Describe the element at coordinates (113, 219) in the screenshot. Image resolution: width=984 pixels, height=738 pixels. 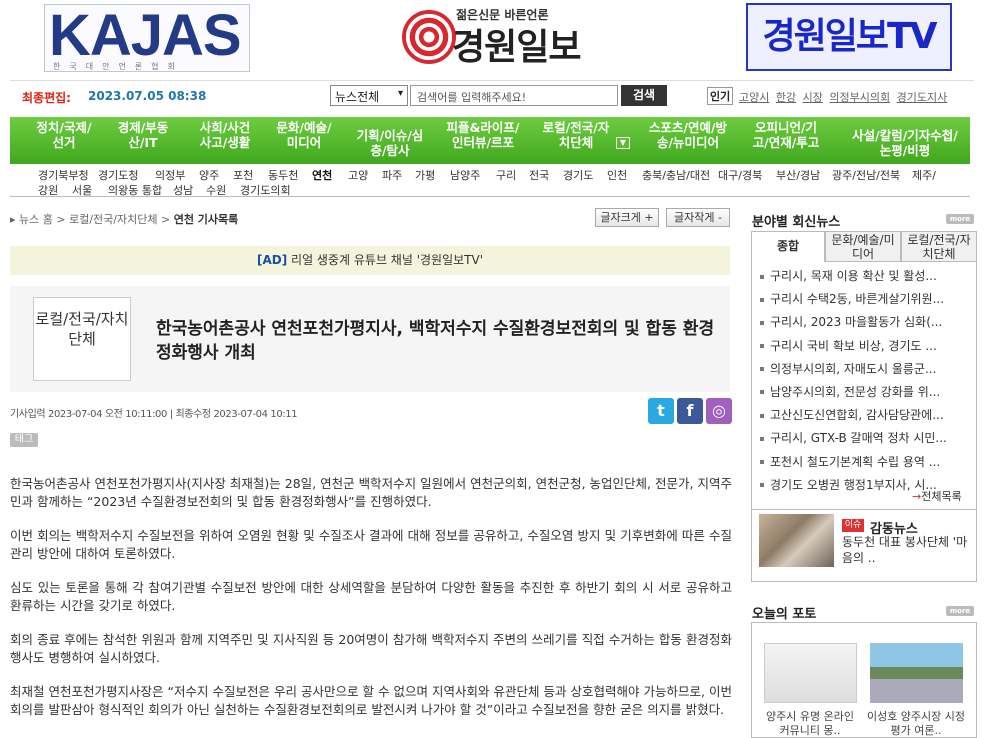
I see `breadcrumb-category: 로컬/전국/자치단체` at that location.